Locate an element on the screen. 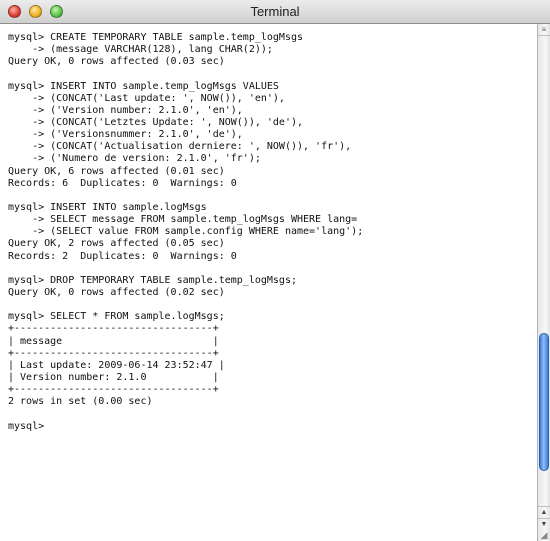 This screenshot has height=541, width=550. arrow-down-icon: ▼ is located at coordinates (544, 524).